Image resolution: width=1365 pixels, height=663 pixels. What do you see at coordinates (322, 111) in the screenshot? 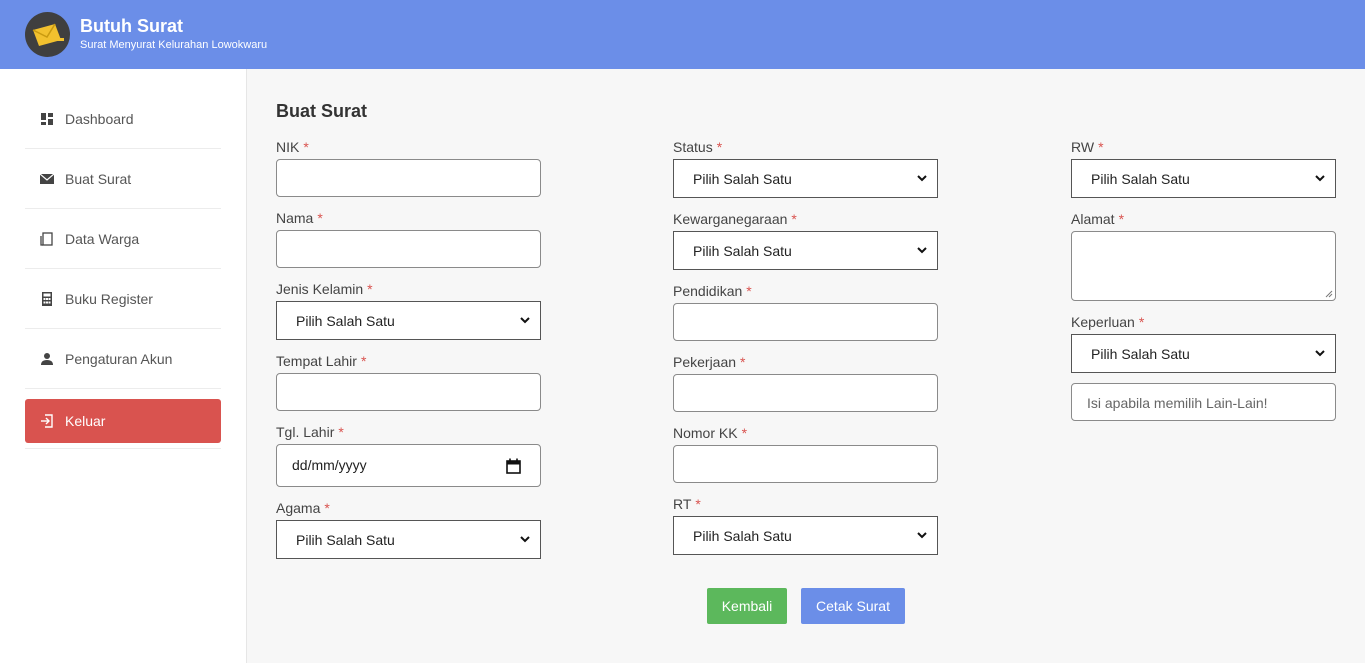
I see `page-title: Buat Surat` at bounding box center [322, 111].